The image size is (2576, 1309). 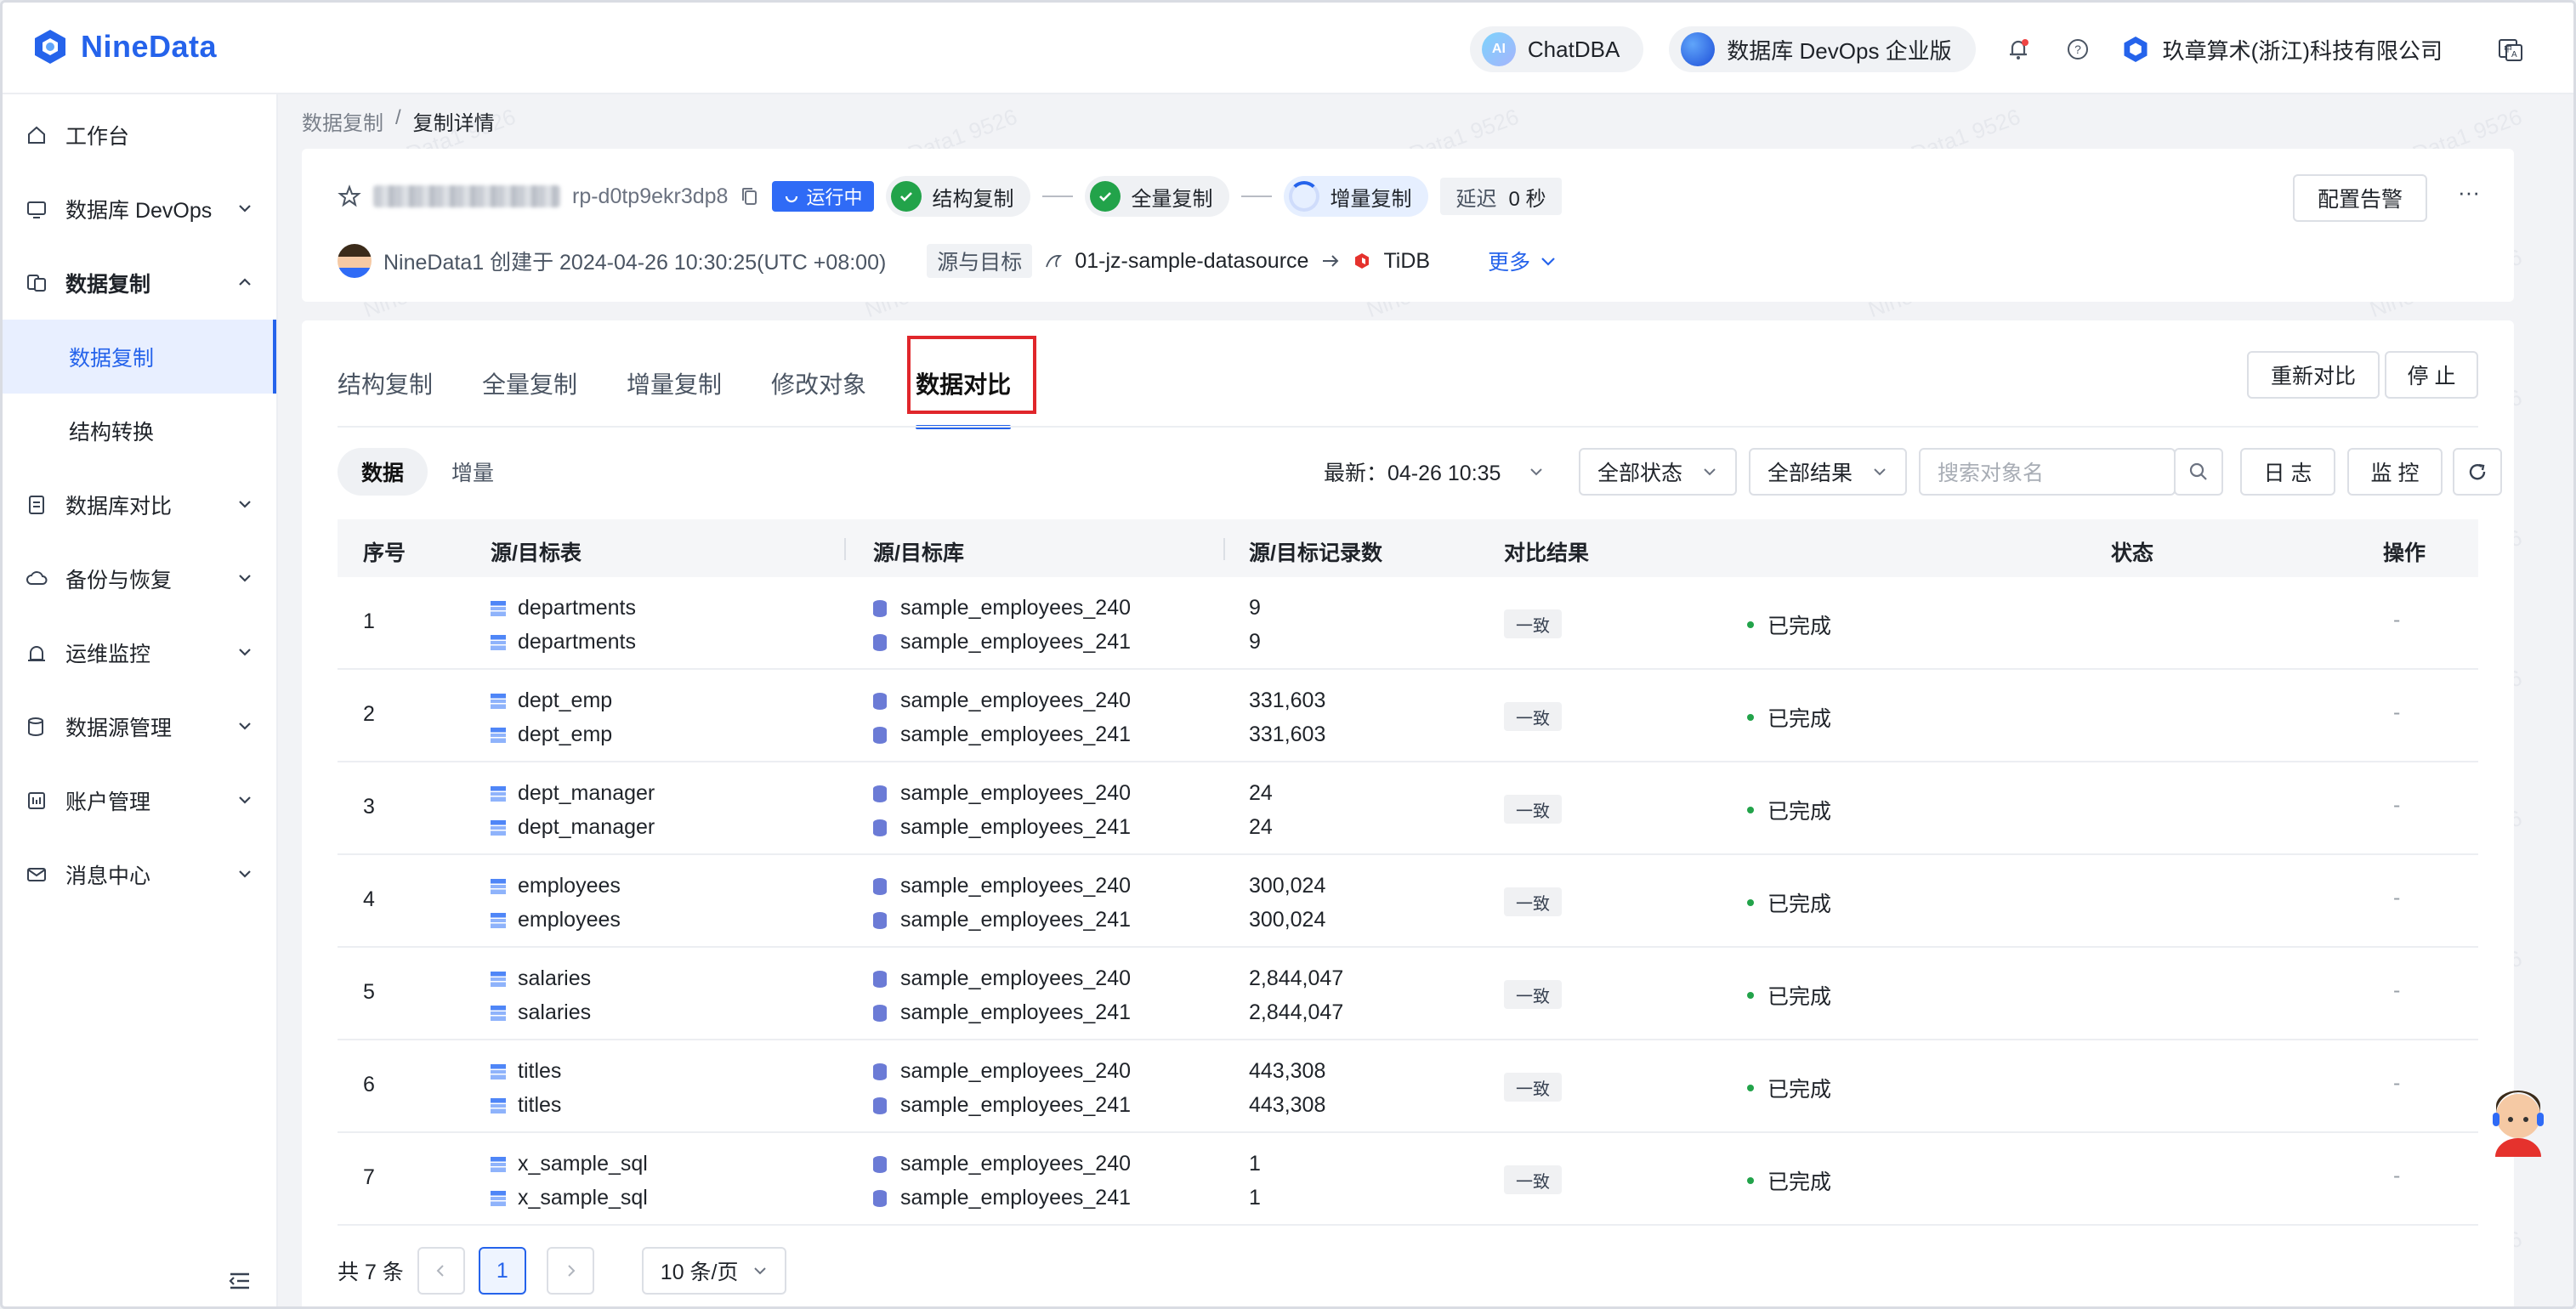 I want to click on record-counts: 300,024 300,024, so click(x=1368, y=900).